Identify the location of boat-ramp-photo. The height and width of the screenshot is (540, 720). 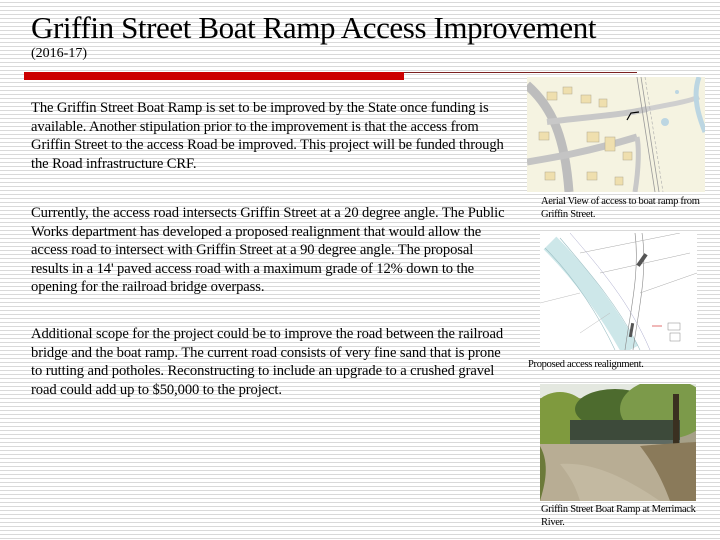
(618, 442).